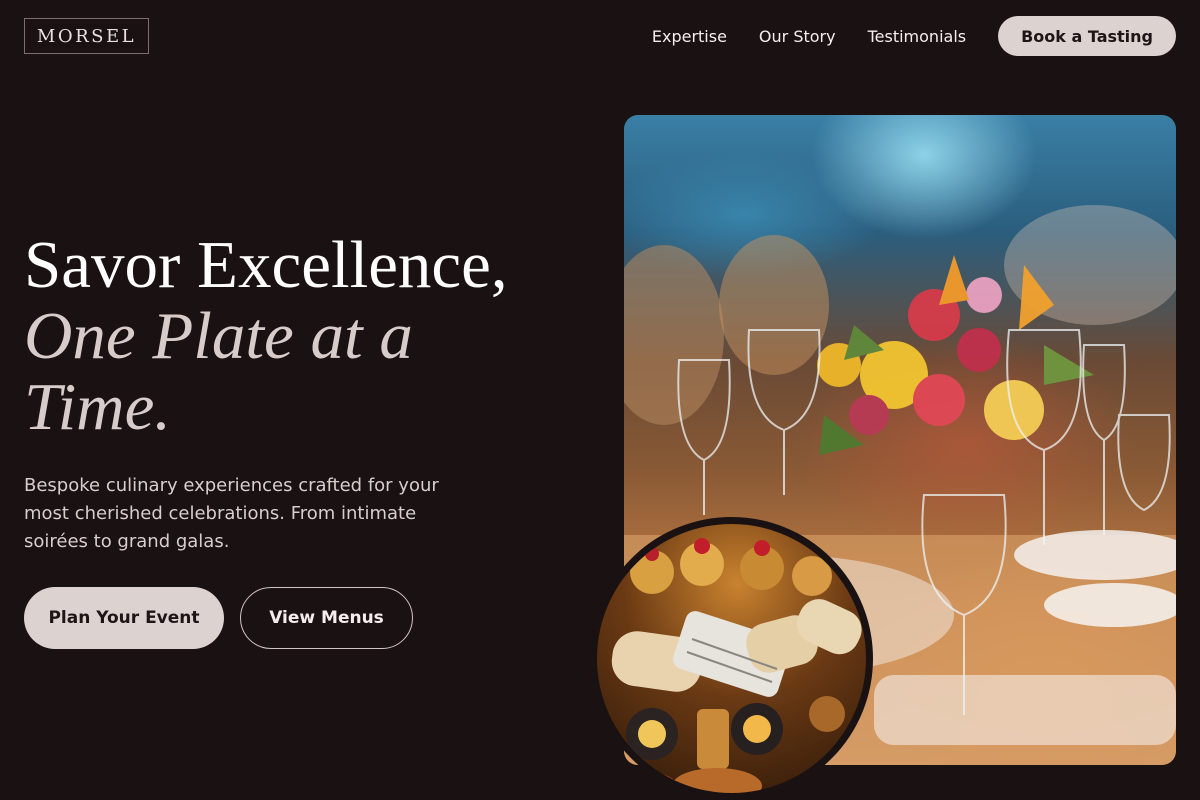 The width and height of the screenshot is (1200, 800). I want to click on nav-link-our-story: Our Story, so click(797, 36).